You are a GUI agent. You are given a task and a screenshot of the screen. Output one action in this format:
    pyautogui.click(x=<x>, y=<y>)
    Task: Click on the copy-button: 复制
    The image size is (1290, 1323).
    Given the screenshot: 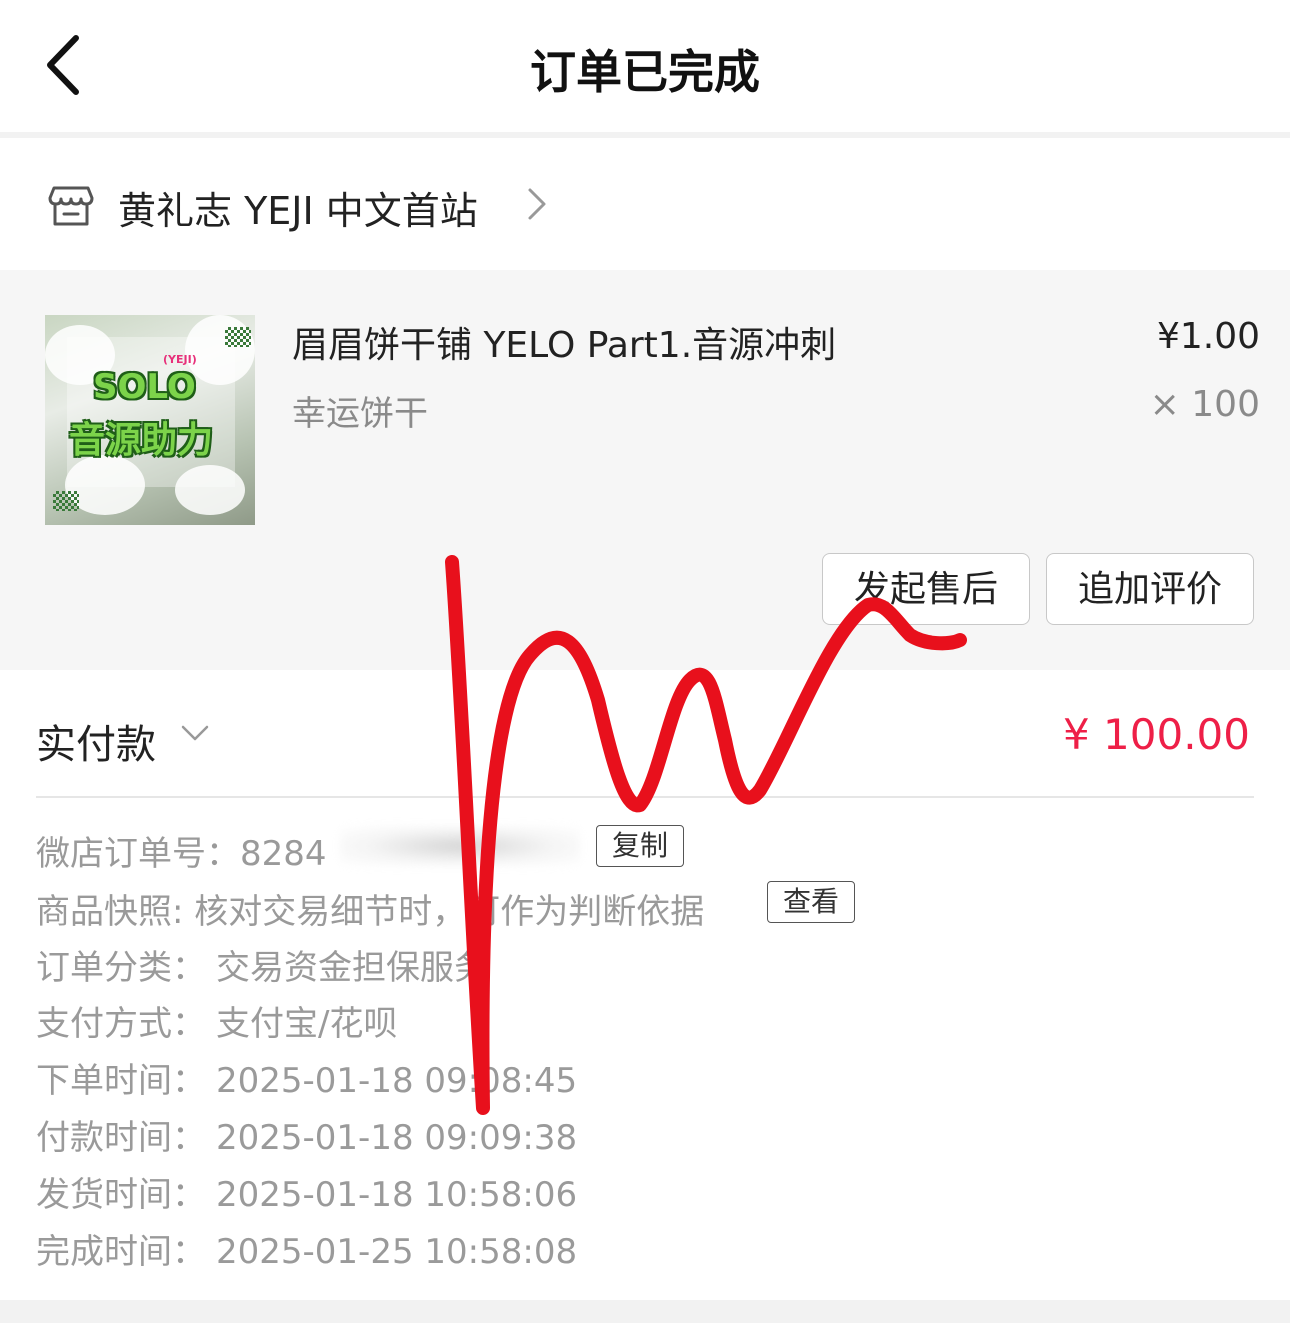 What is the action you would take?
    pyautogui.click(x=640, y=846)
    